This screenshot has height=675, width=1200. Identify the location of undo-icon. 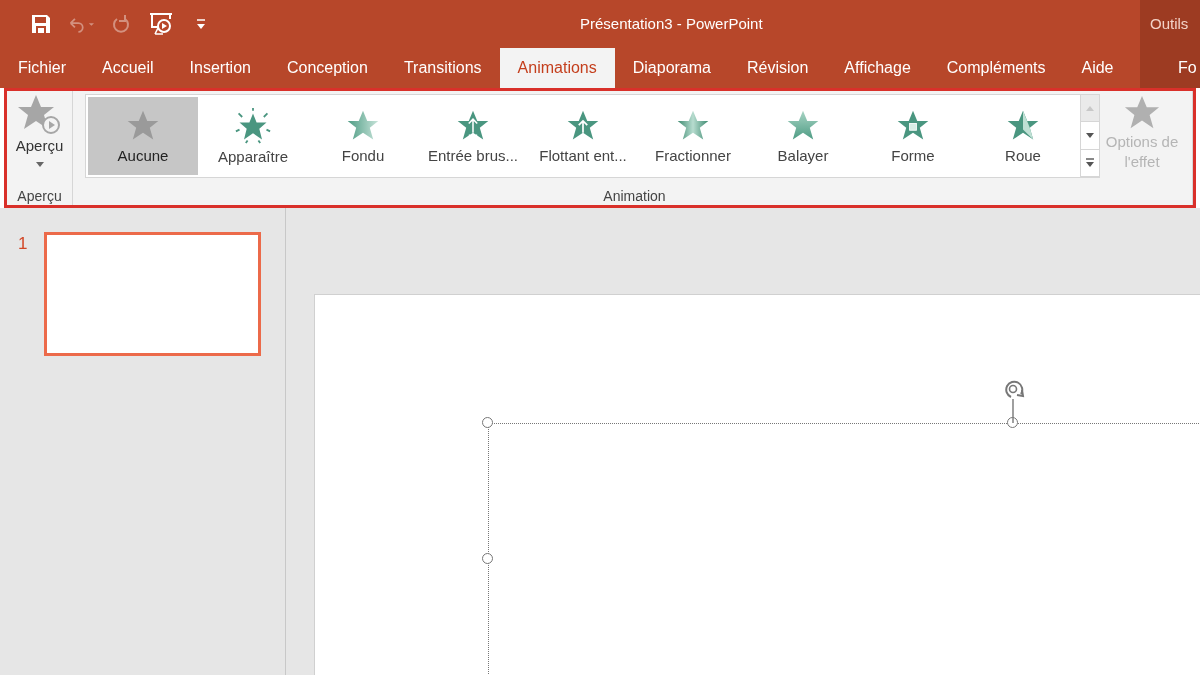
(81, 24).